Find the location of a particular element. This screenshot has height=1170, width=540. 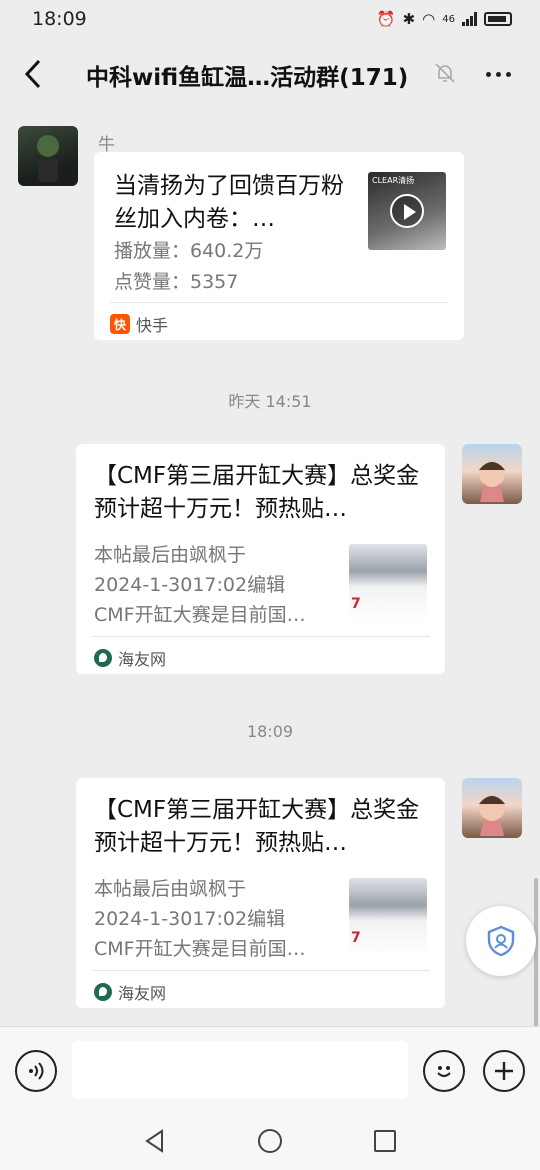

card-play-count: 播放量：640.2万 is located at coordinates (189, 251).